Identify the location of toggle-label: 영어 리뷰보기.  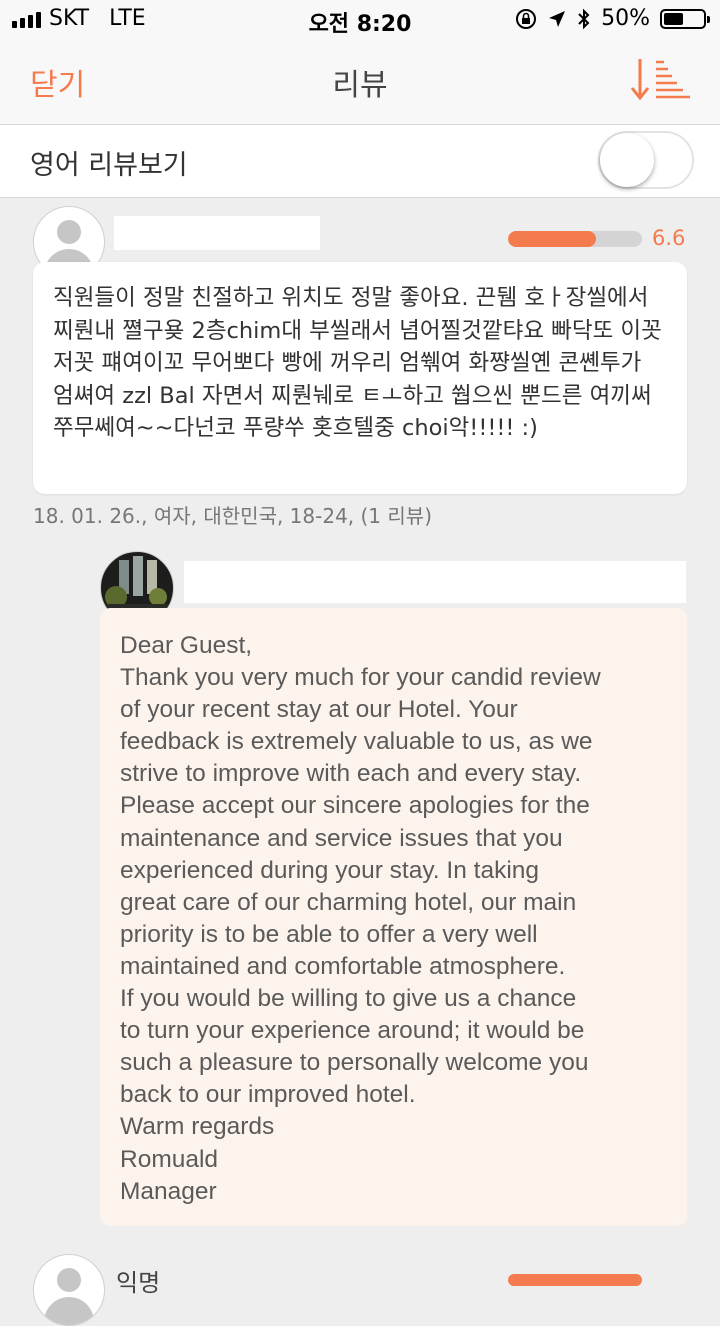
(109, 165).